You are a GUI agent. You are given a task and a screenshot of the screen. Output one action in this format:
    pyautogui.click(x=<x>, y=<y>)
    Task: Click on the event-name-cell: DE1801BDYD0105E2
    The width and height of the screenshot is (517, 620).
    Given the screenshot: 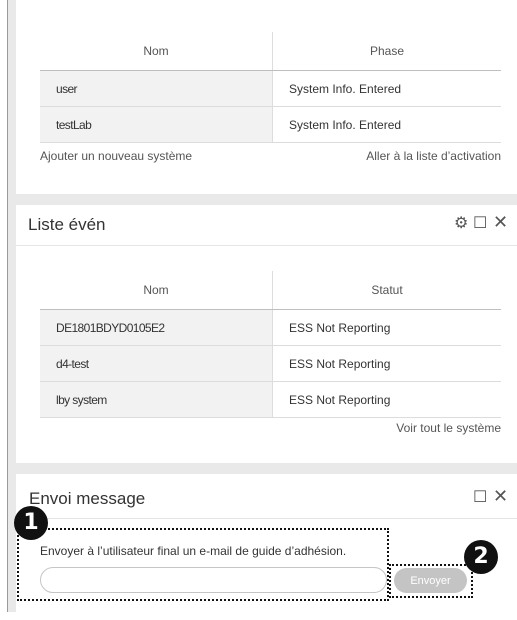 What is the action you would take?
    pyautogui.click(x=156, y=327)
    